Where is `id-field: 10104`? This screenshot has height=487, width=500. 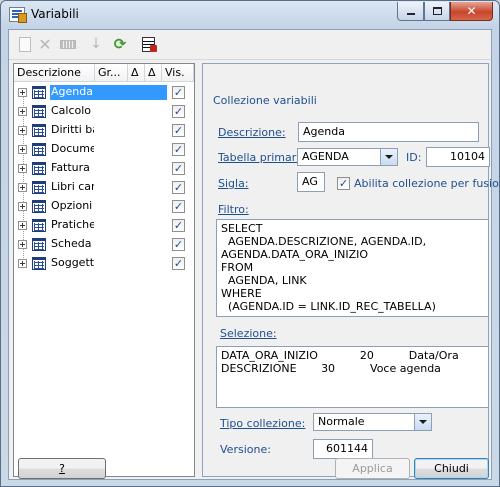
id-field: 10104 is located at coordinates (458, 157).